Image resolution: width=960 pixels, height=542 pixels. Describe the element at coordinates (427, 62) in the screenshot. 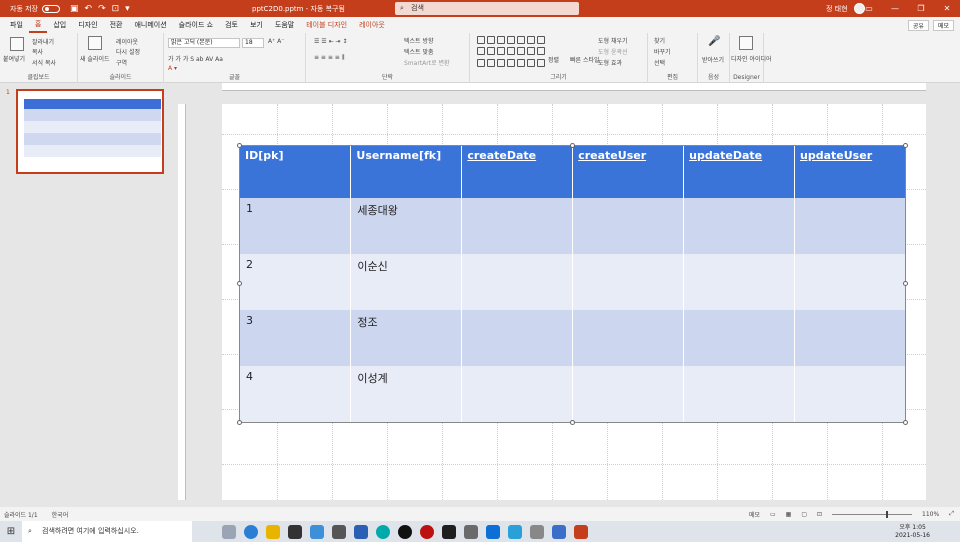

I see `smartart-button: SmartArt로 변환` at that location.